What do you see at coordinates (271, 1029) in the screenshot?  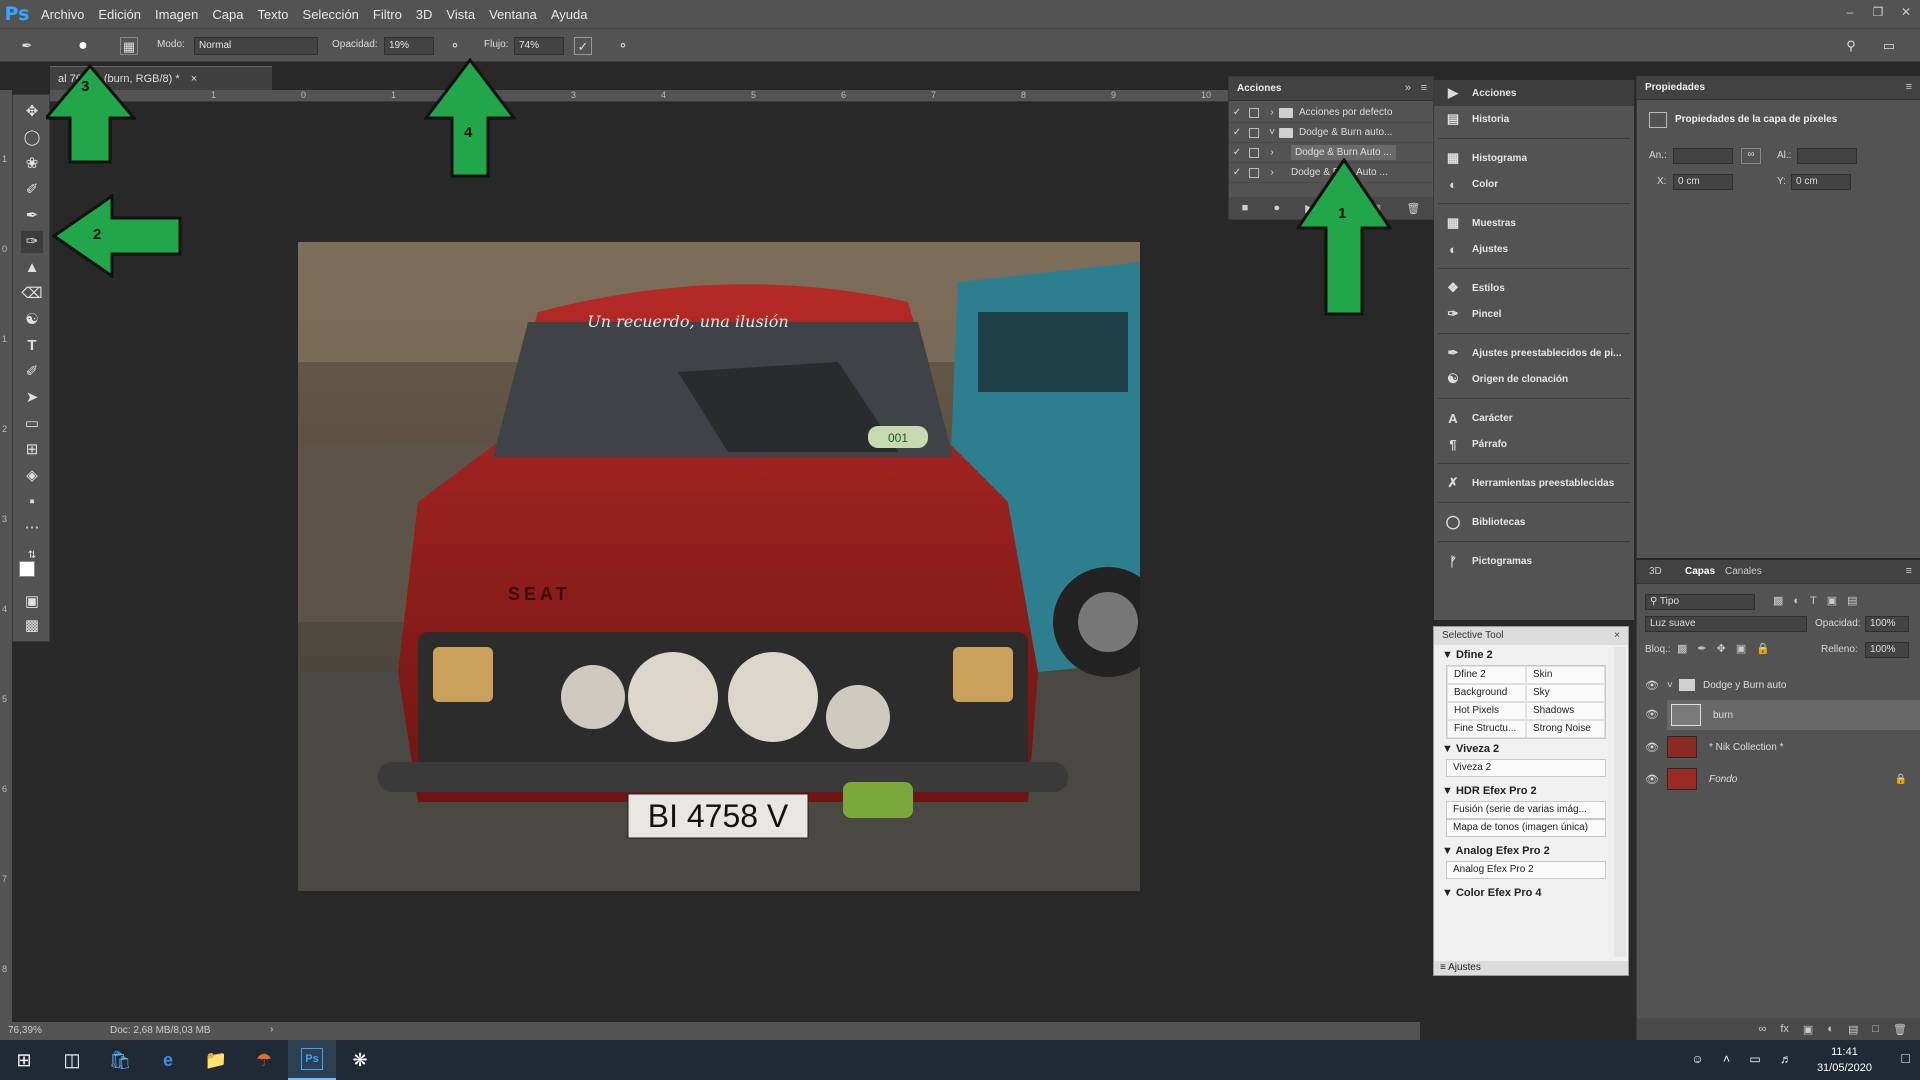 I see `status-menu-icon: ›` at bounding box center [271, 1029].